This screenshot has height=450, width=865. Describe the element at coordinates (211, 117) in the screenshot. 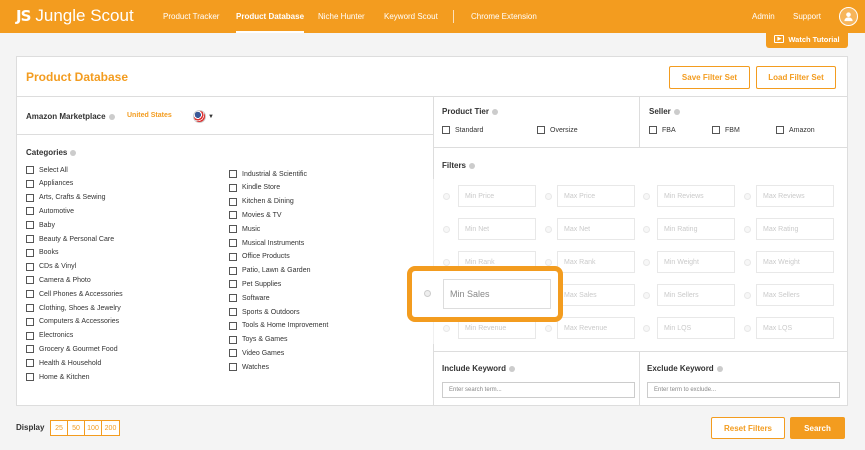

I see `chevron-down-icon: ▼` at that location.